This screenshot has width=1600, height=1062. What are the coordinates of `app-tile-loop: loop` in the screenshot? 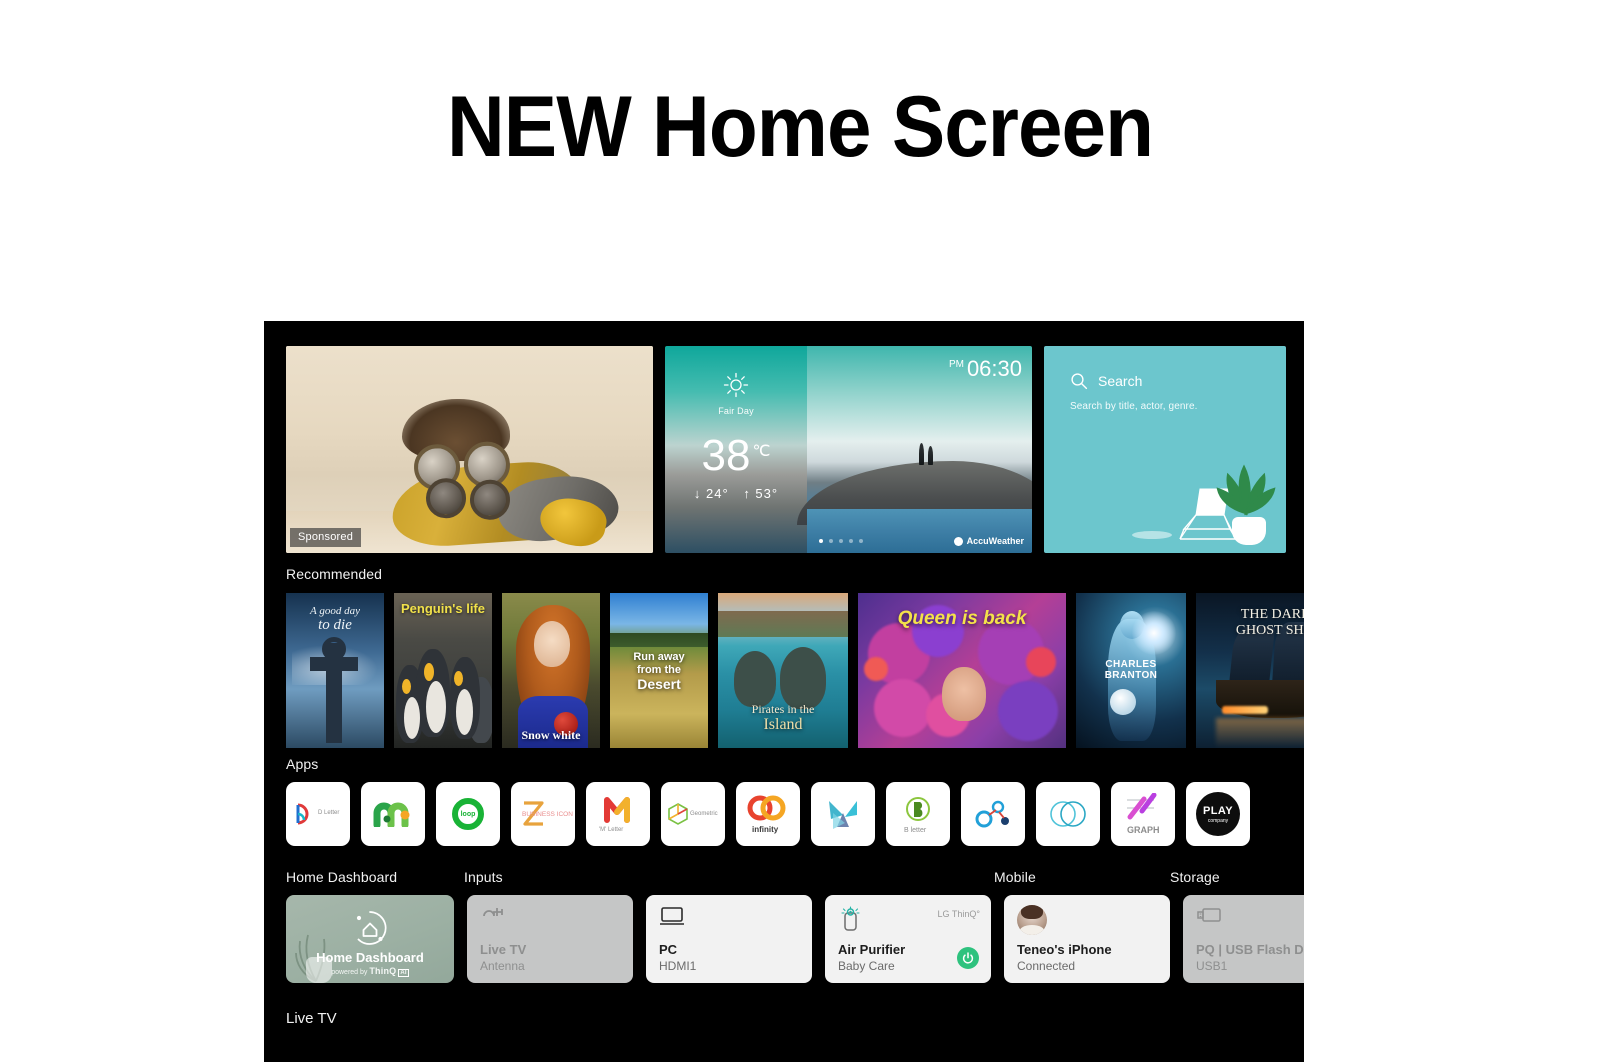 It's located at (468, 814).